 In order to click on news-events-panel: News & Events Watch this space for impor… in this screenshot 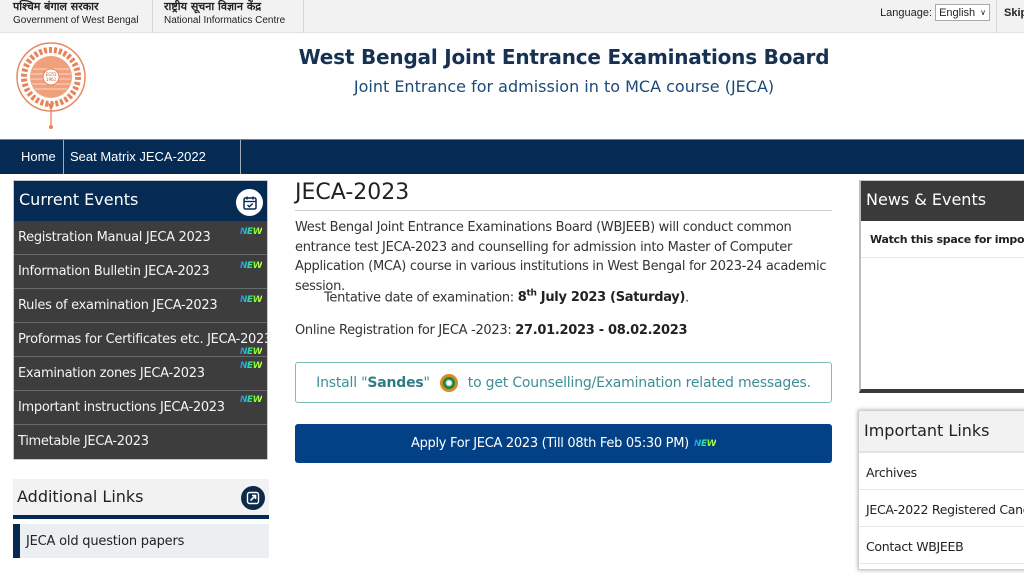, I will do `click(941, 286)`.